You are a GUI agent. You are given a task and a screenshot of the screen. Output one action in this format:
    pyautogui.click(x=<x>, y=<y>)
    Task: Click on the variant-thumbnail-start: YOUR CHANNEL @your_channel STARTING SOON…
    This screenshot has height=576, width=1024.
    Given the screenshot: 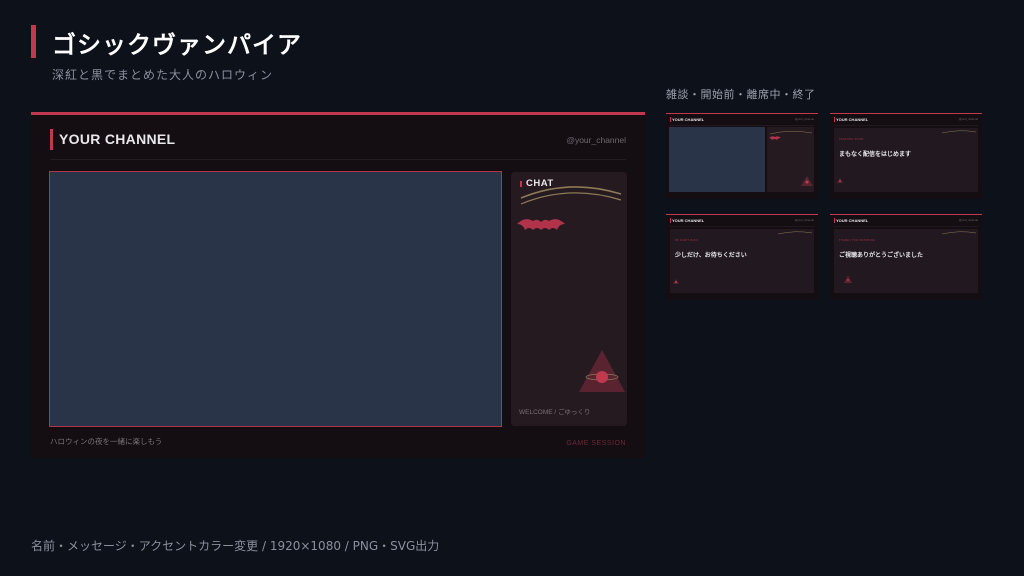 What is the action you would take?
    pyautogui.click(x=906, y=156)
    